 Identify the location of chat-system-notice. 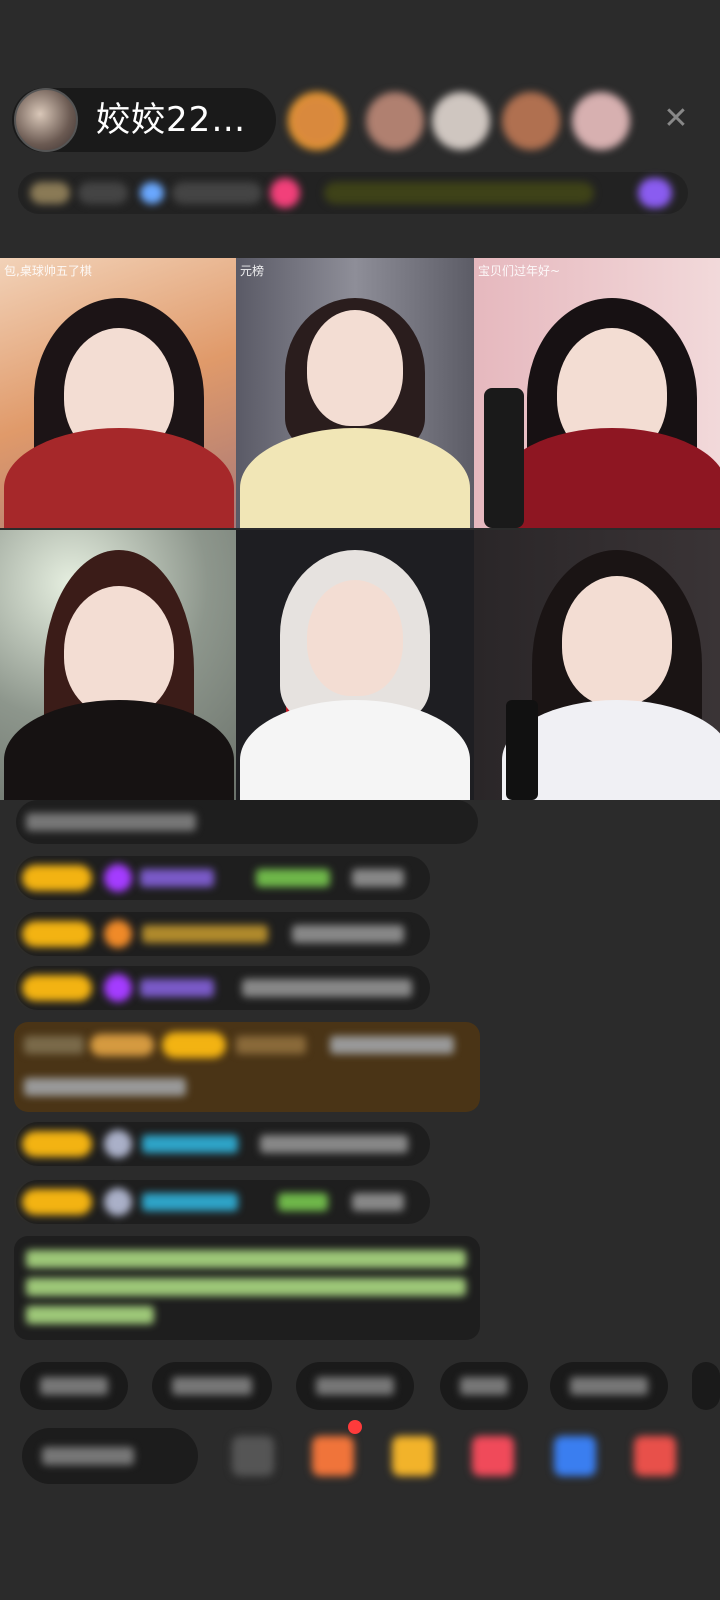
(247, 1288).